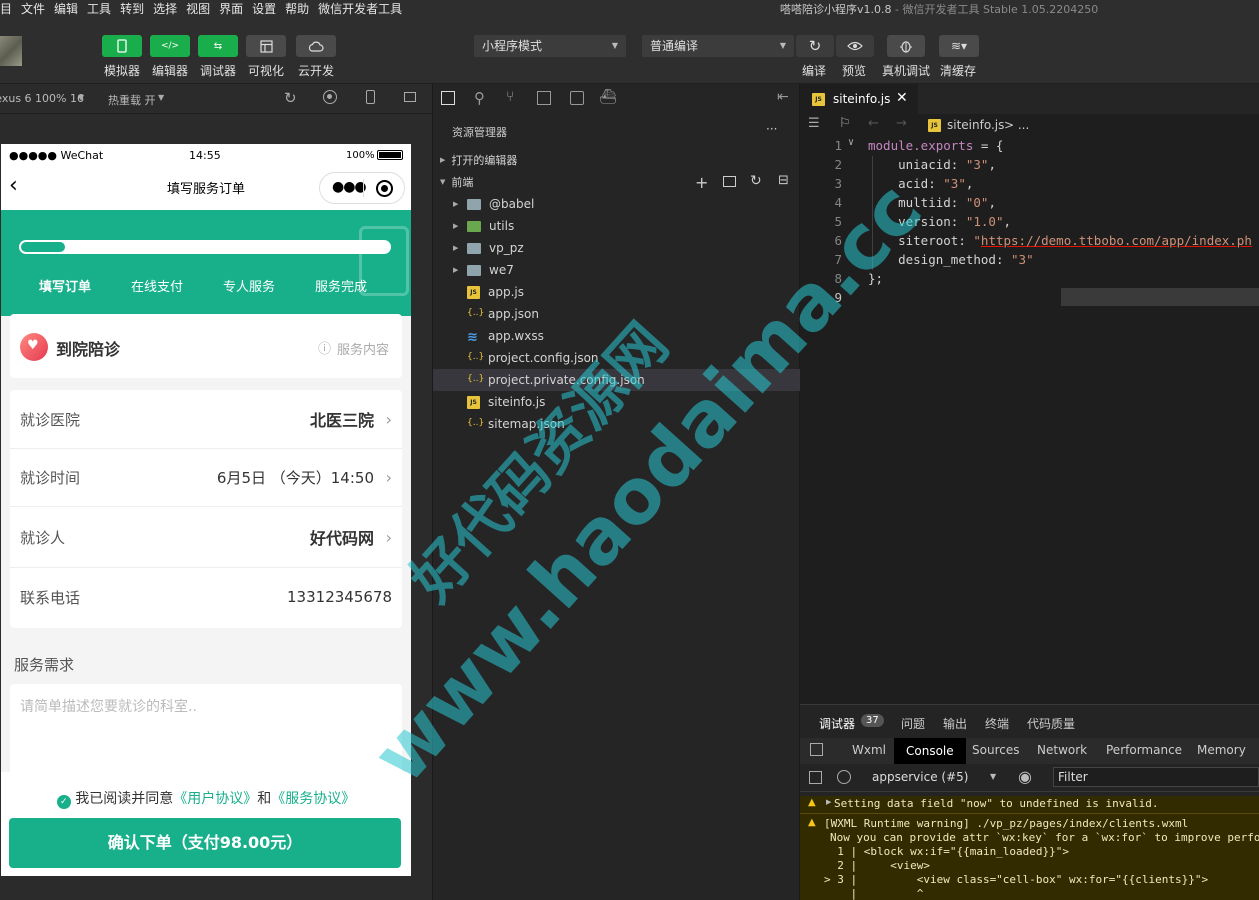 Image resolution: width=1259 pixels, height=900 pixels. Describe the element at coordinates (370, 97) in the screenshot. I see `phone-icon` at that location.